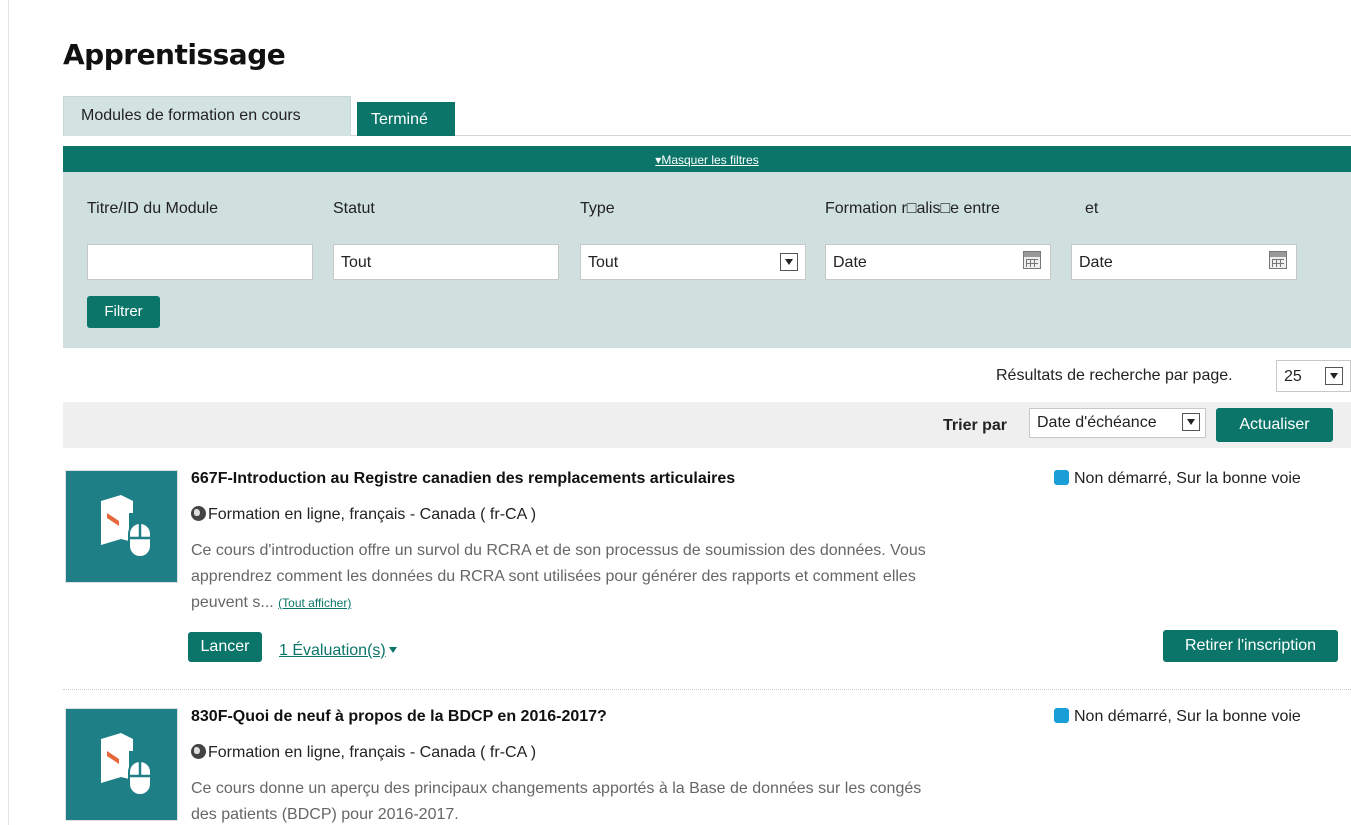 This screenshot has width=1351, height=825. Describe the element at coordinates (707, 116) in the screenshot. I see `tab-bar: Modules de formation en cours Terminé` at that location.